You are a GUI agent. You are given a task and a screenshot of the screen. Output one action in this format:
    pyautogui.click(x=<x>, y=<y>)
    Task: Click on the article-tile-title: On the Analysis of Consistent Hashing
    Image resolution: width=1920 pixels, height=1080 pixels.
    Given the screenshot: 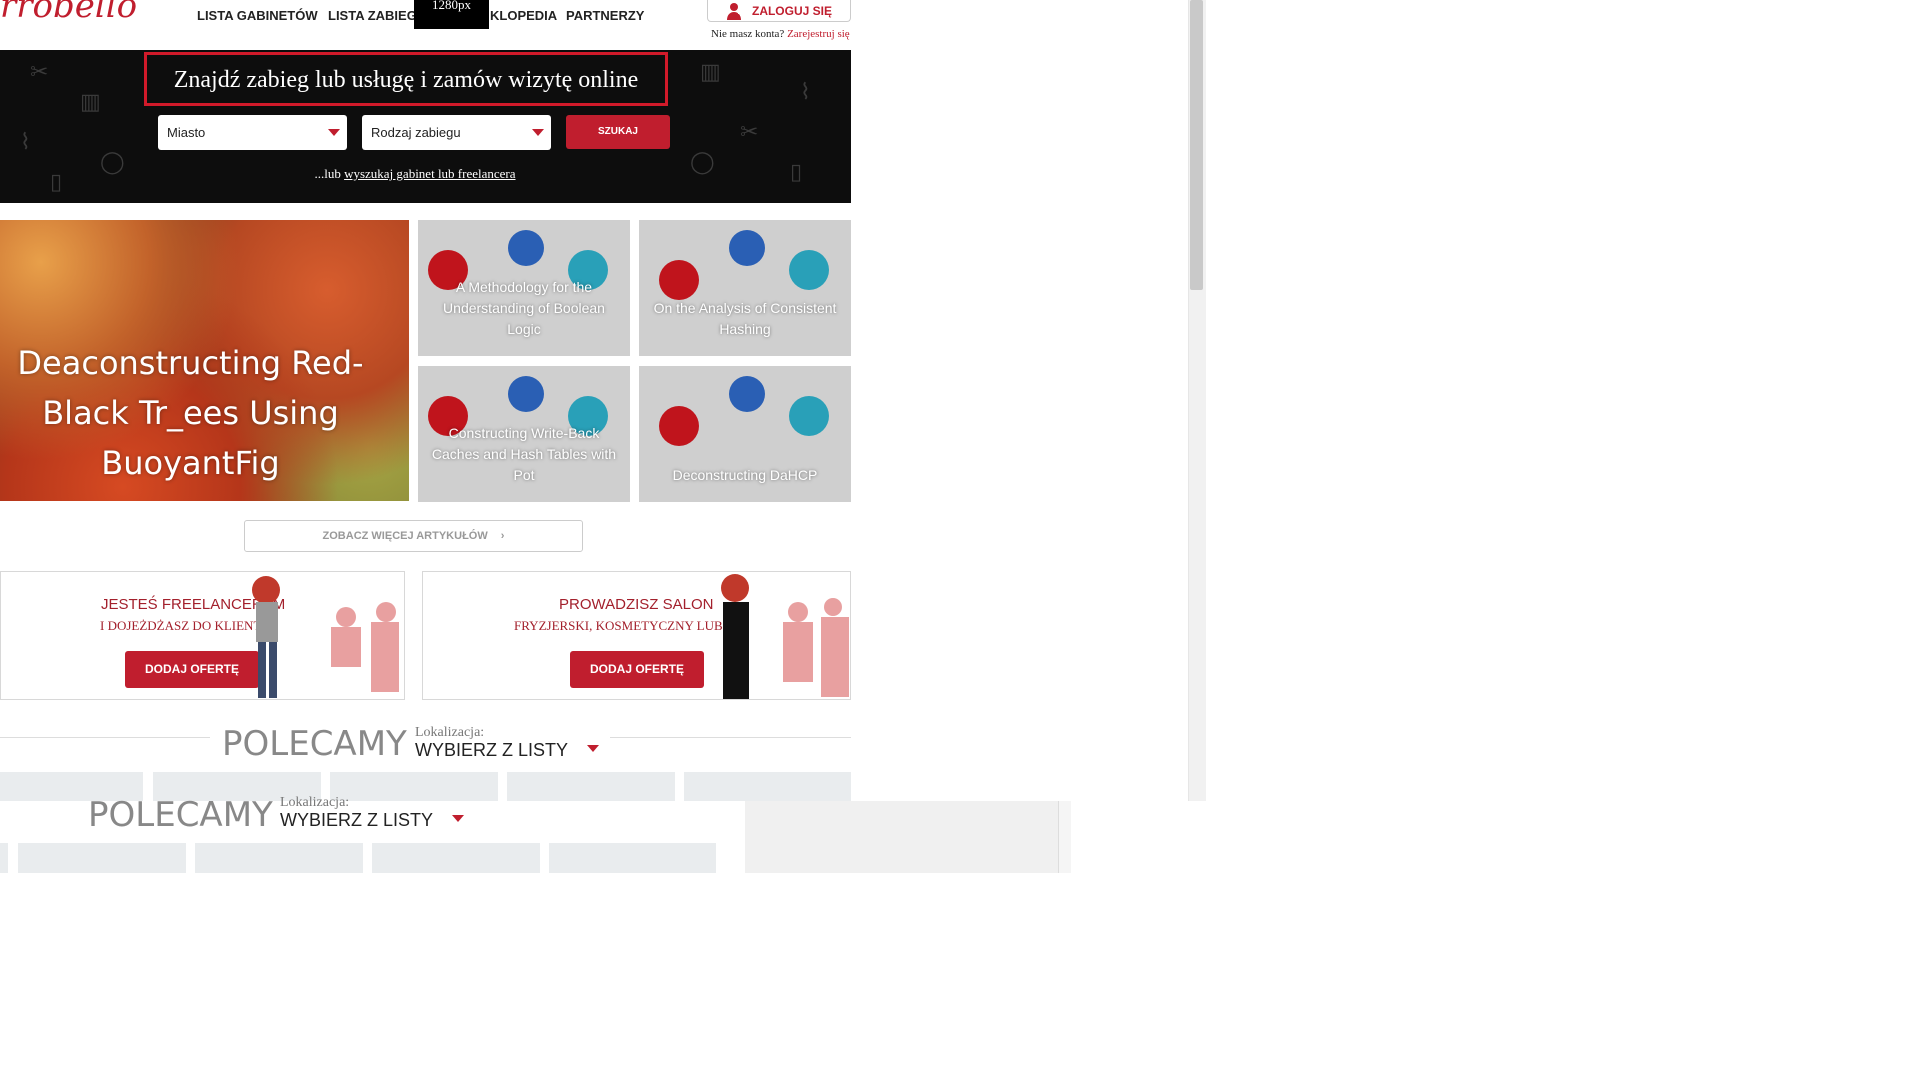 What is the action you would take?
    pyautogui.click(x=745, y=318)
    